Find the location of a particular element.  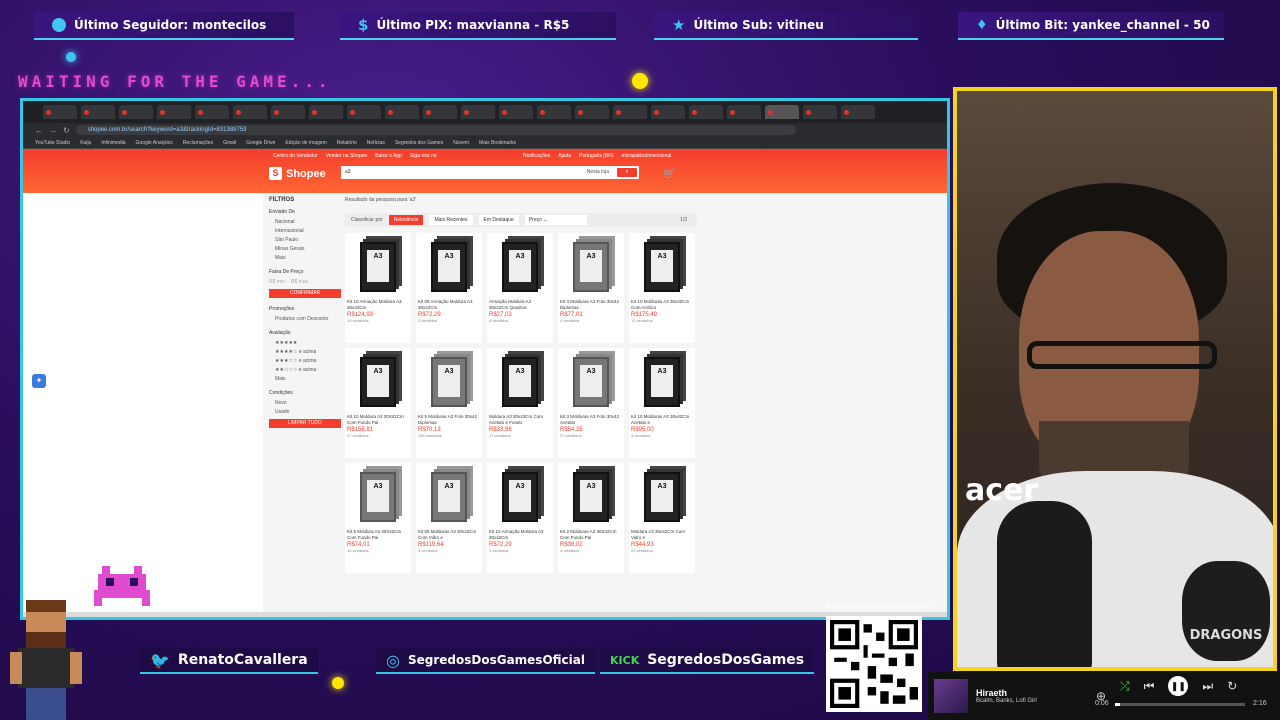

follow-us-link: Siga-nos no is located at coordinates (423, 156).